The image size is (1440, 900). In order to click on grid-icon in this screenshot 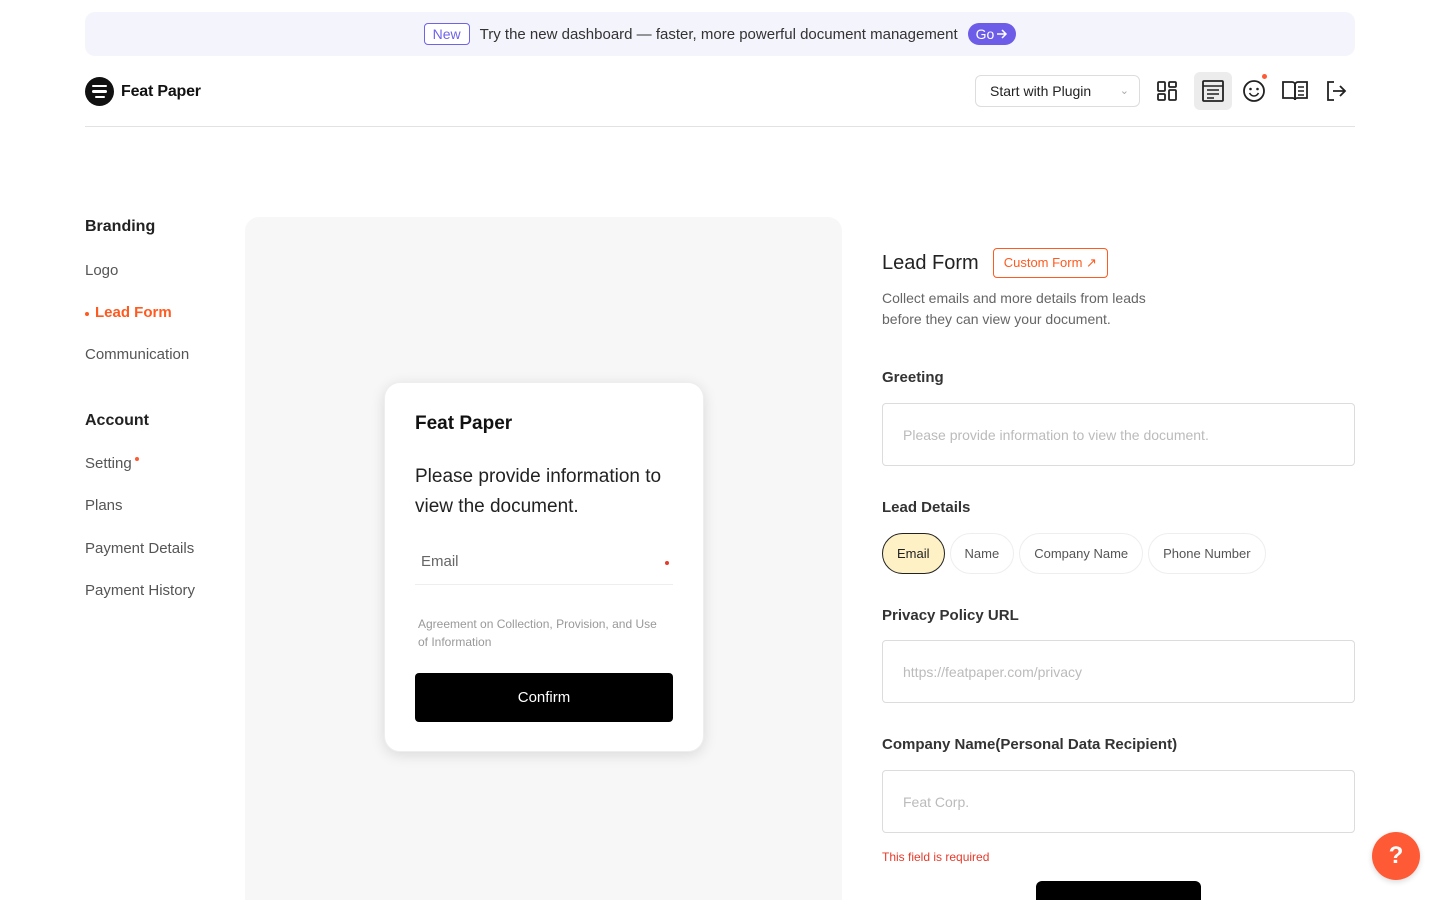, I will do `click(1167, 91)`.